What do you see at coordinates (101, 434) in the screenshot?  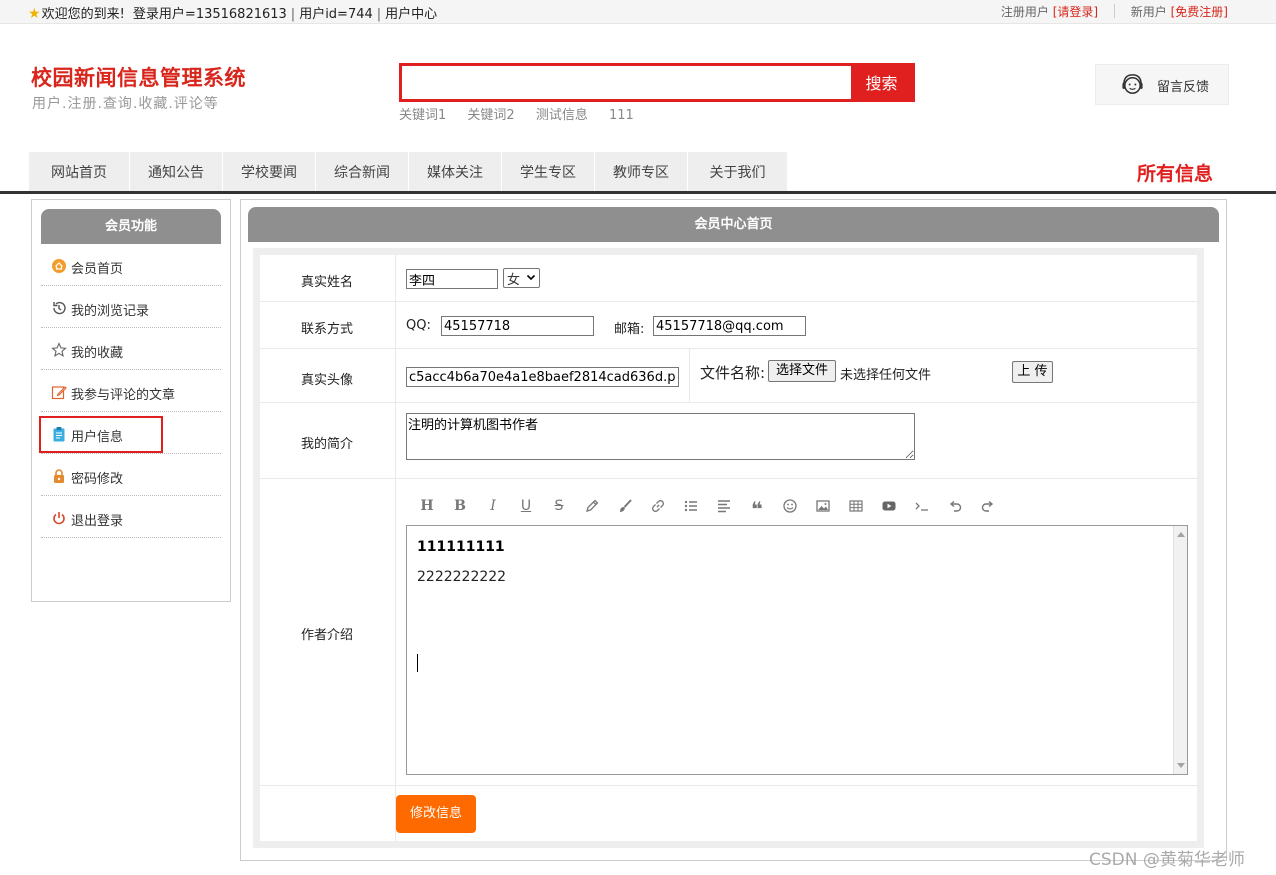 I see `active-item-highlight` at bounding box center [101, 434].